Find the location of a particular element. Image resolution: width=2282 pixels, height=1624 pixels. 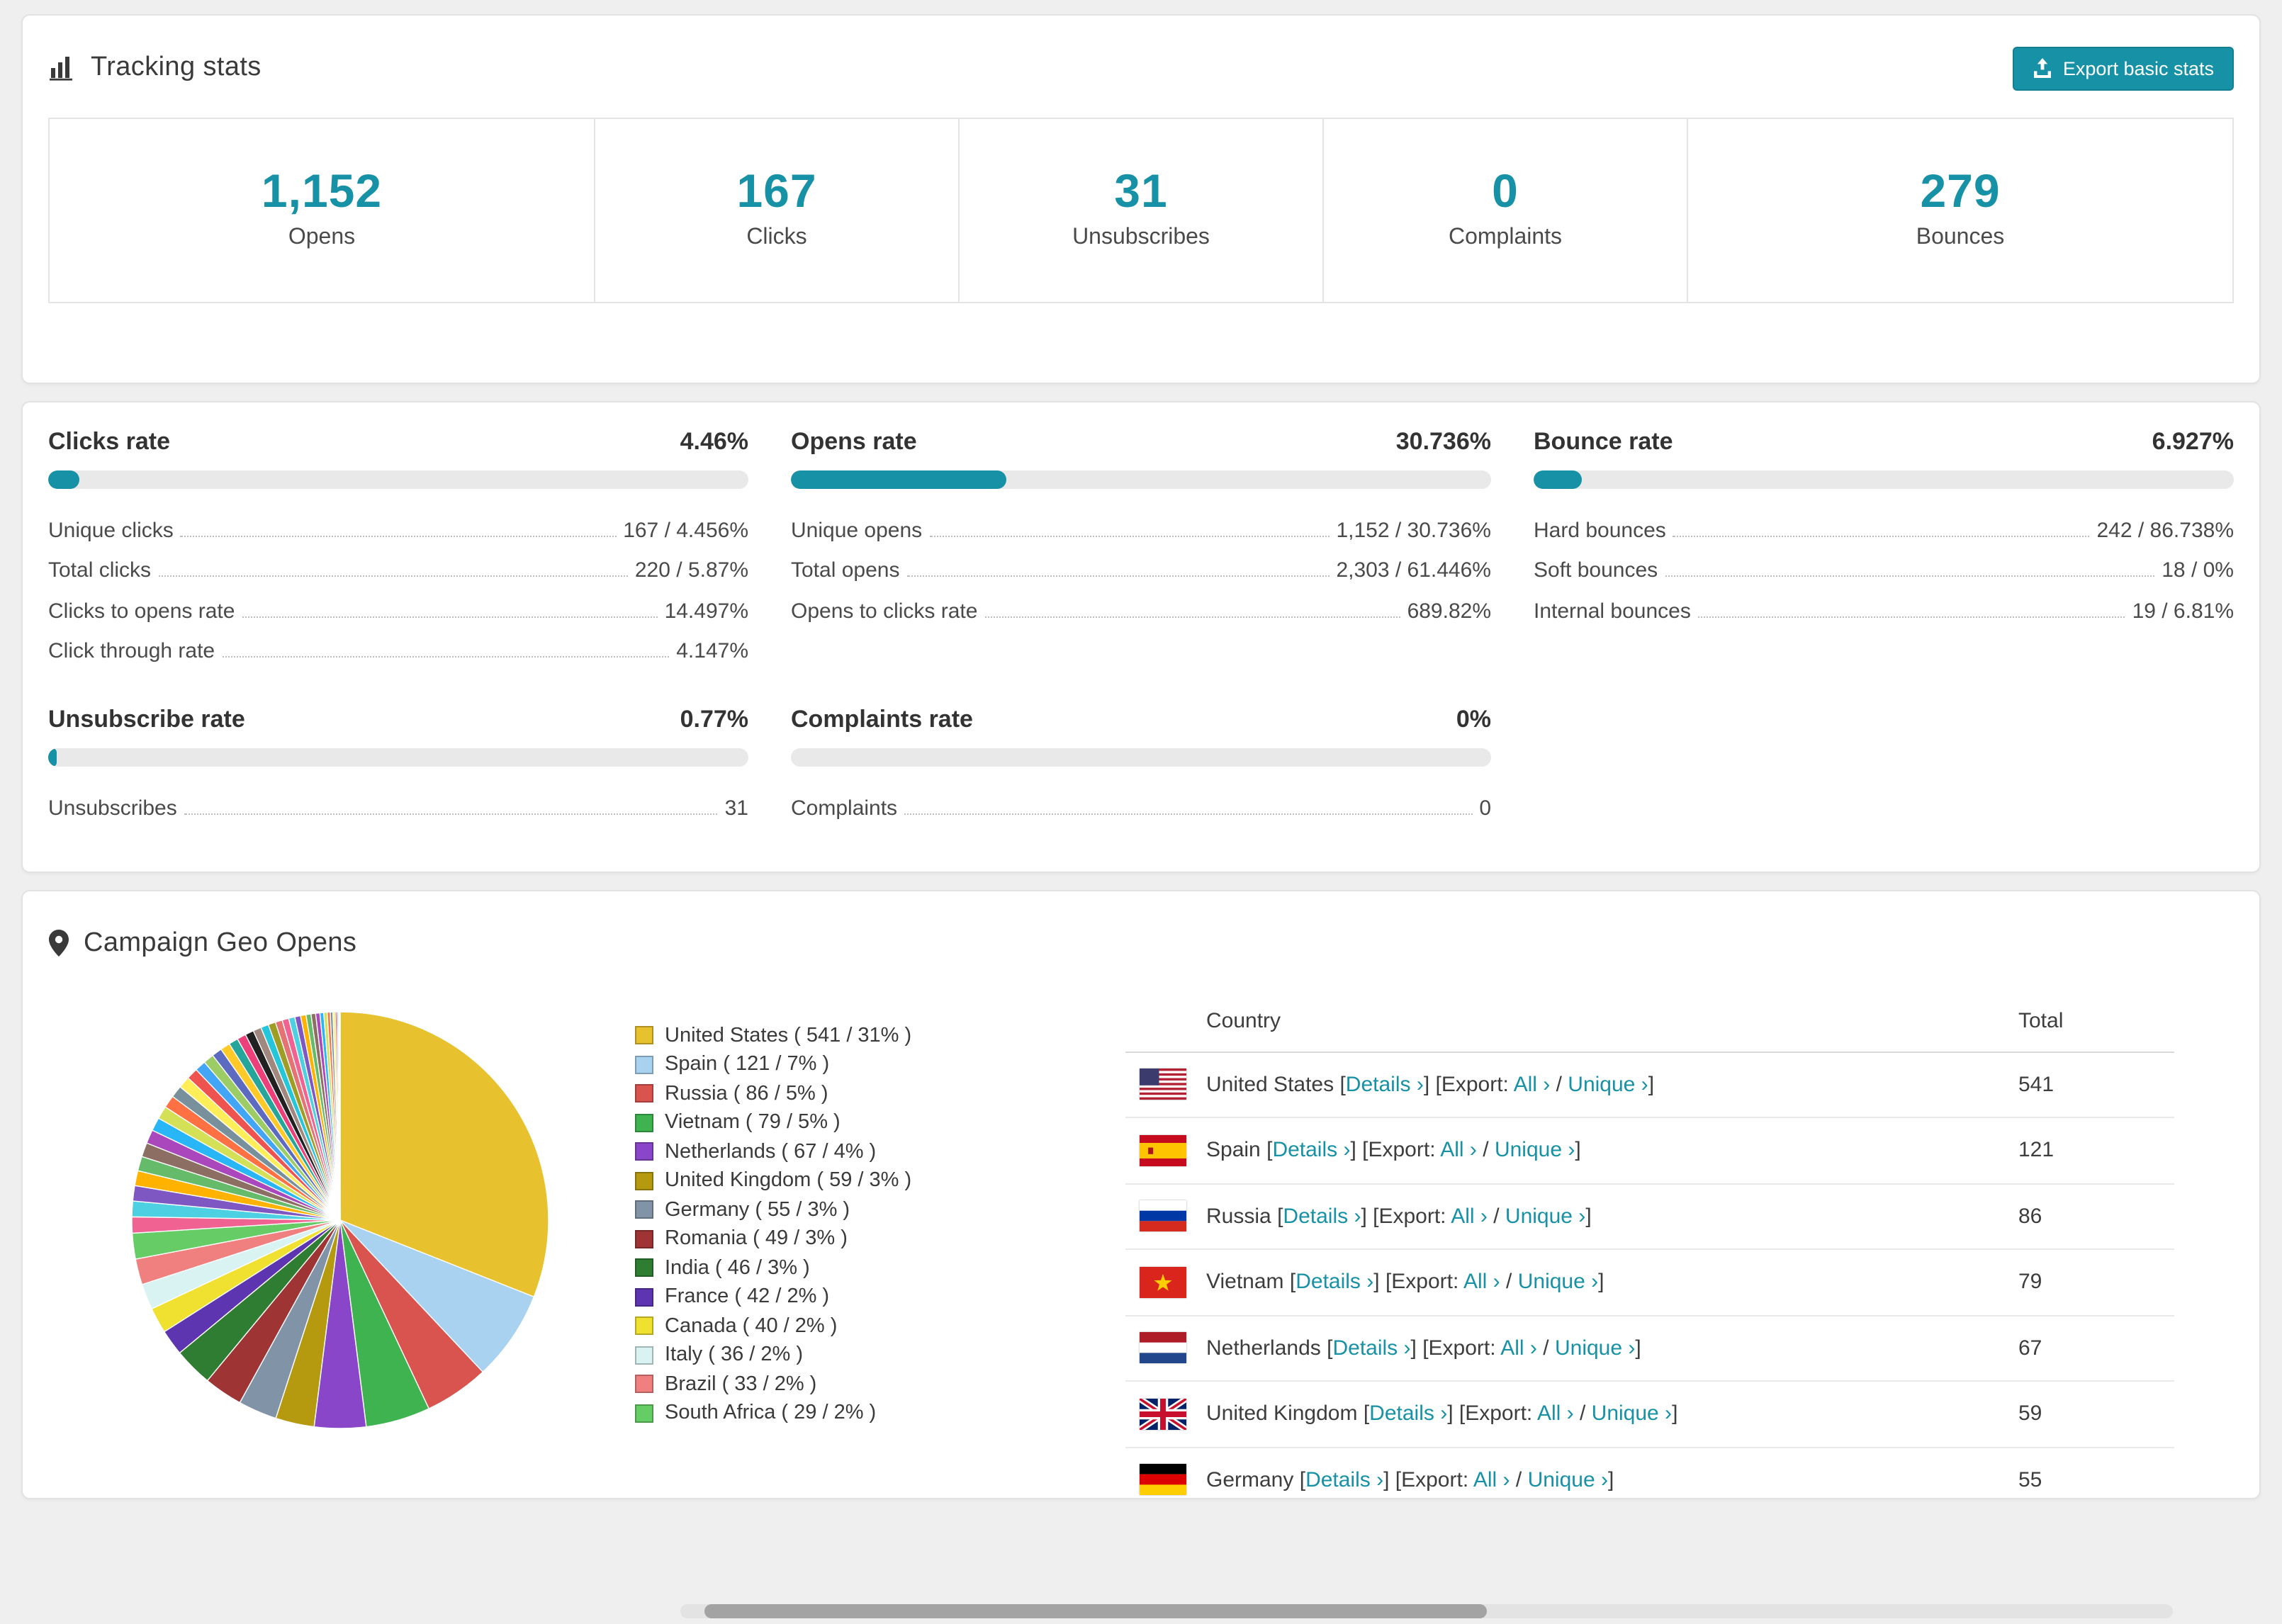

geo-opens-title: Campaign Geo Opens is located at coordinates (221, 942).